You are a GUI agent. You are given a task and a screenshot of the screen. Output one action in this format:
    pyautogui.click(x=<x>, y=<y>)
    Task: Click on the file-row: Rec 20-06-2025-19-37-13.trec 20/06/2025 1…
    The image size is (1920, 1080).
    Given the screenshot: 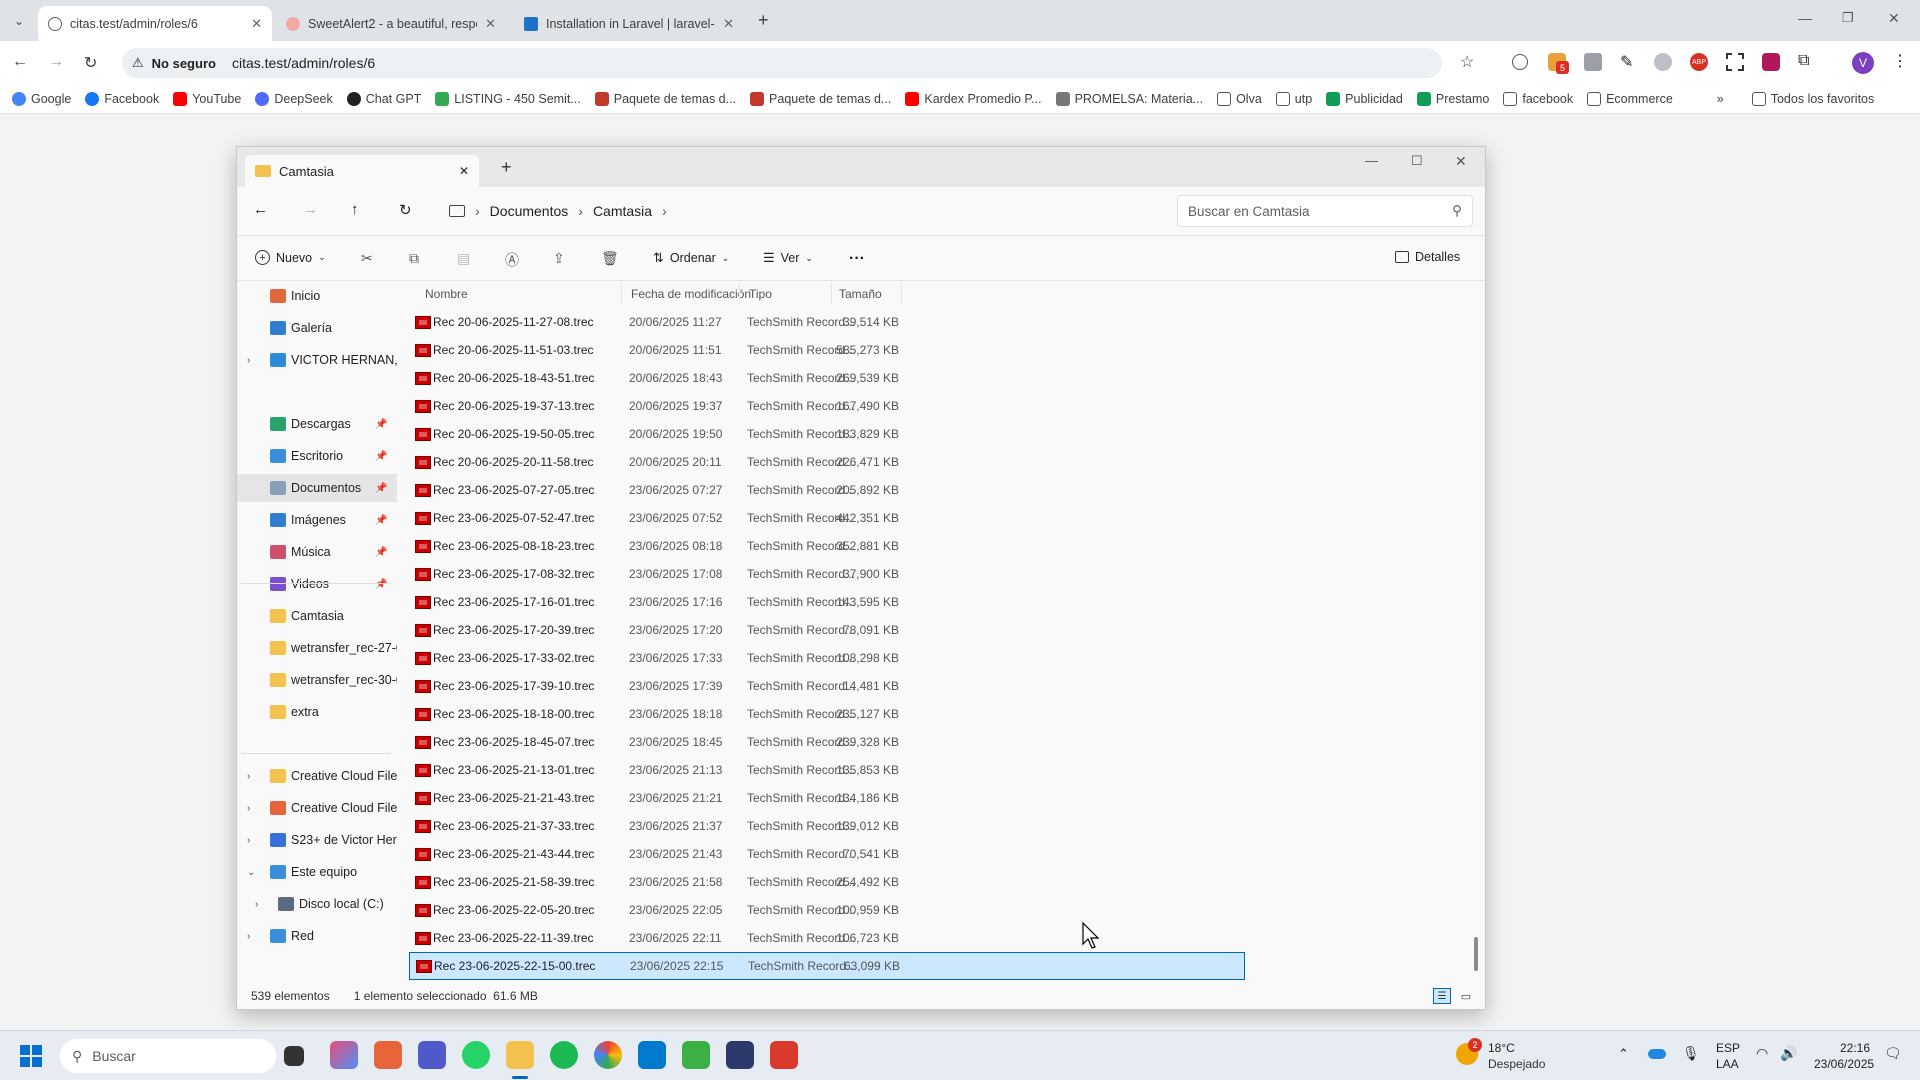 What is the action you would take?
    pyautogui.click(x=827, y=406)
    